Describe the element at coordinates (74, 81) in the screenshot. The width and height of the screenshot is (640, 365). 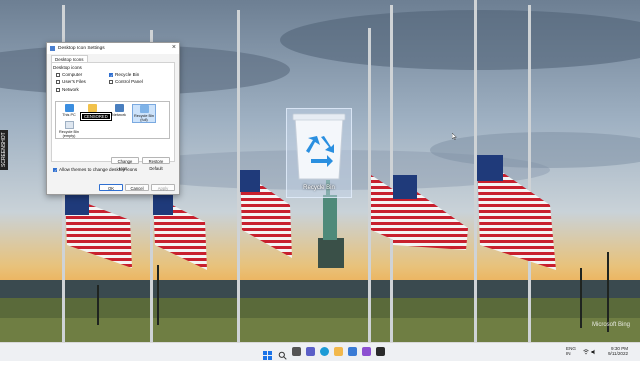
I see `users-files-checkbox-label: User's Files` at that location.